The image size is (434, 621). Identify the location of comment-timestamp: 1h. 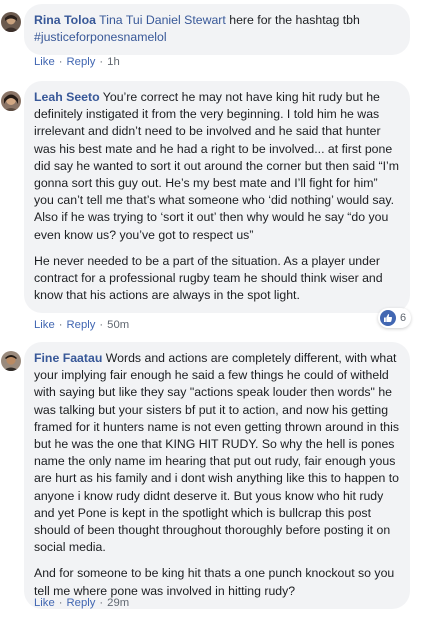
(113, 62).